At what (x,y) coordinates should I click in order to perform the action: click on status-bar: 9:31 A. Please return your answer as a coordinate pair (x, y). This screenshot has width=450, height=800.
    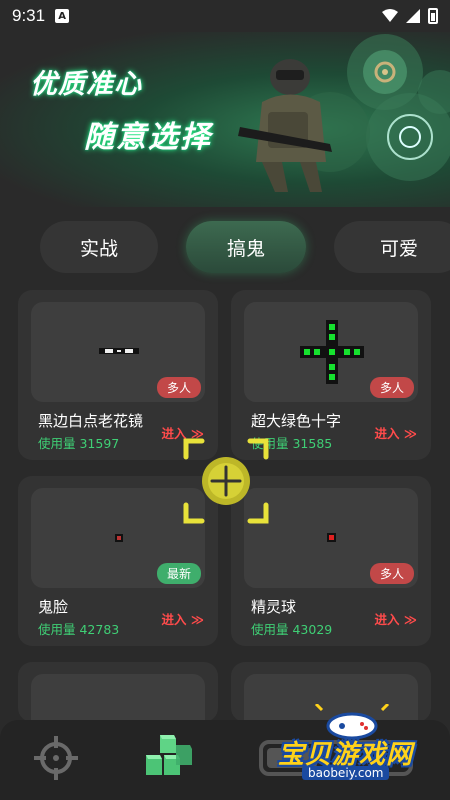
    Looking at the image, I should click on (225, 16).